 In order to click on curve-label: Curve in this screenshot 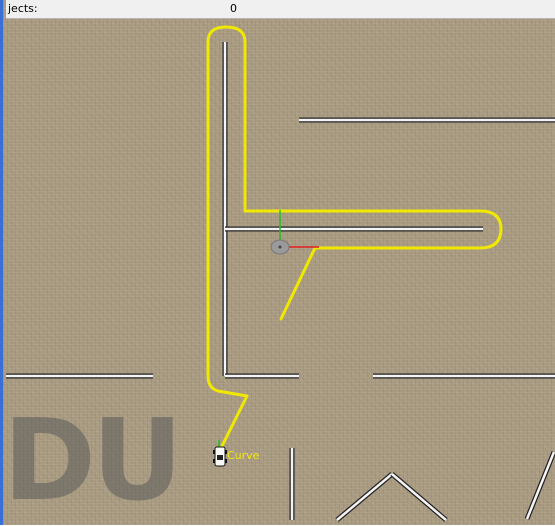, I will do `click(243, 455)`.